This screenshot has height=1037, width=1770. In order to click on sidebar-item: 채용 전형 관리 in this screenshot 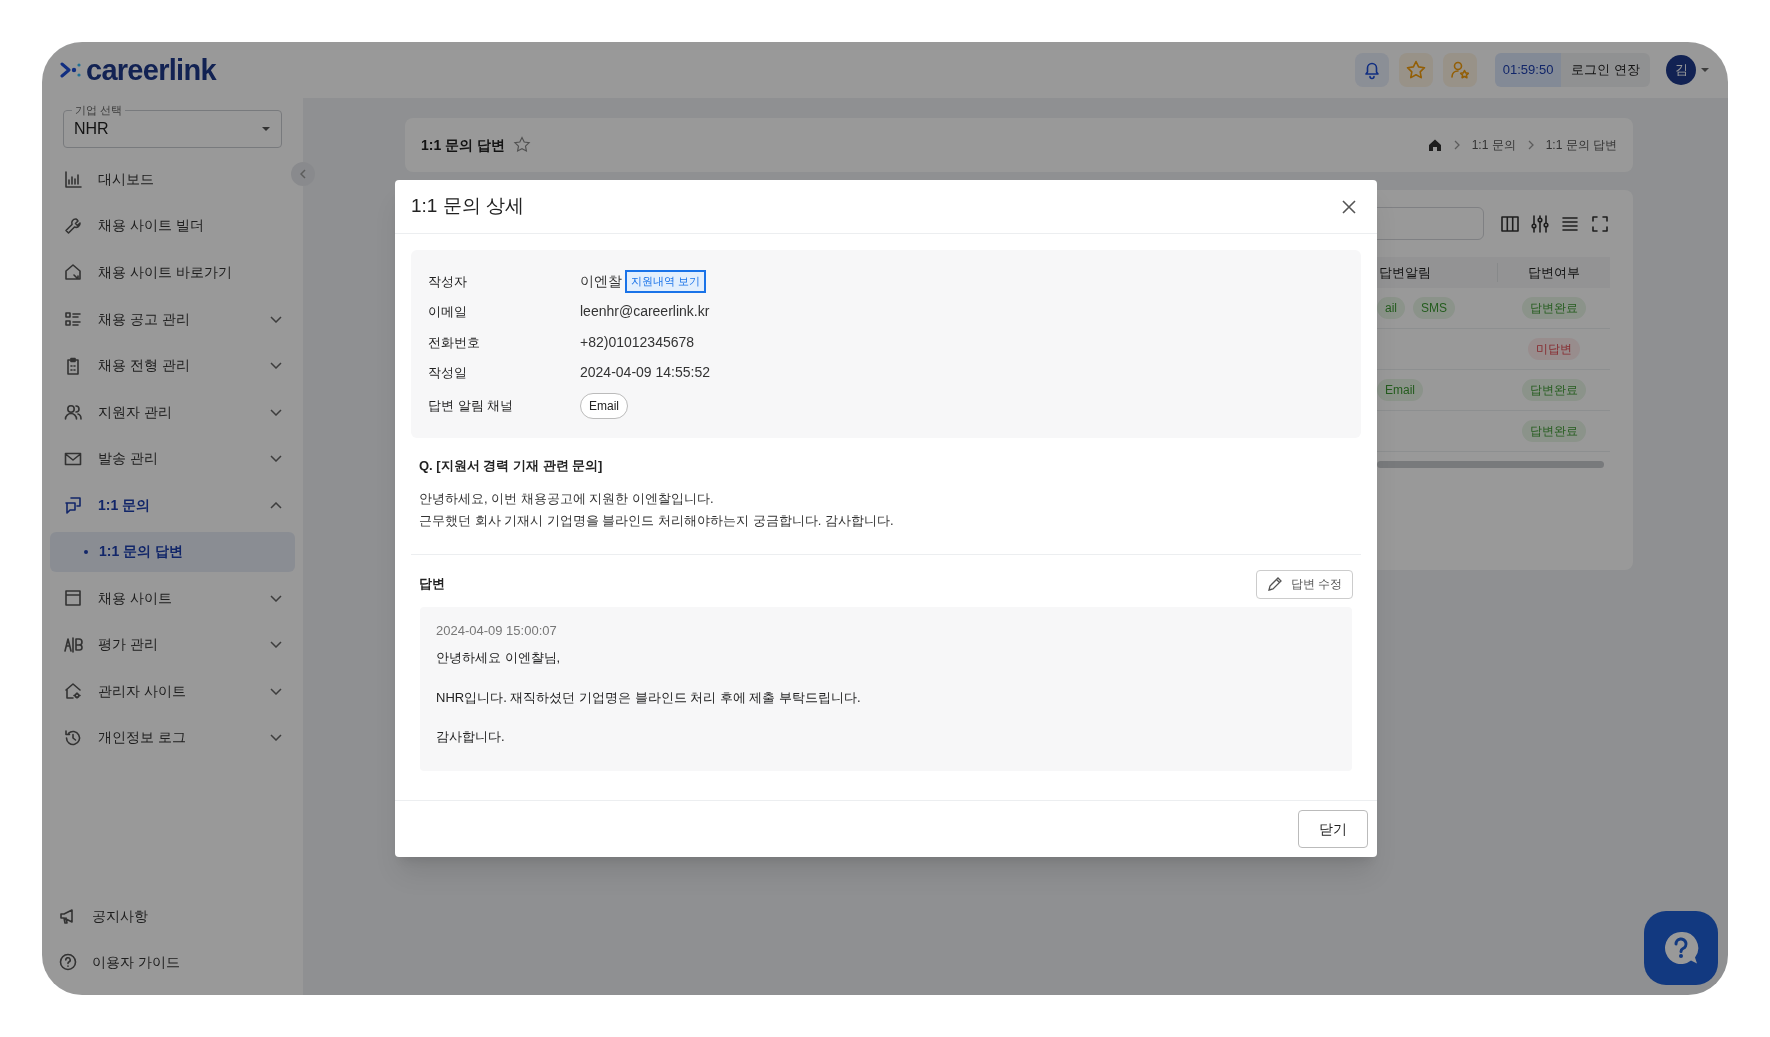, I will do `click(172, 365)`.